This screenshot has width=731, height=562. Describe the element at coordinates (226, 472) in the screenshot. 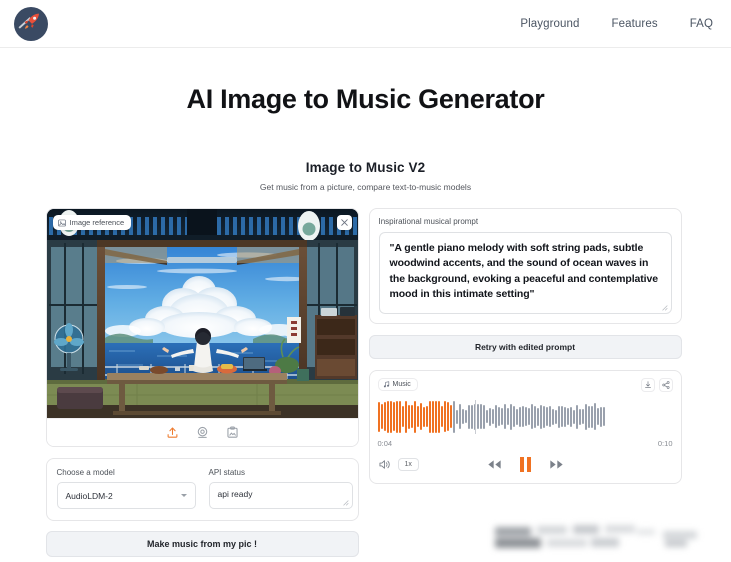

I see `api-status-label: API status` at that location.